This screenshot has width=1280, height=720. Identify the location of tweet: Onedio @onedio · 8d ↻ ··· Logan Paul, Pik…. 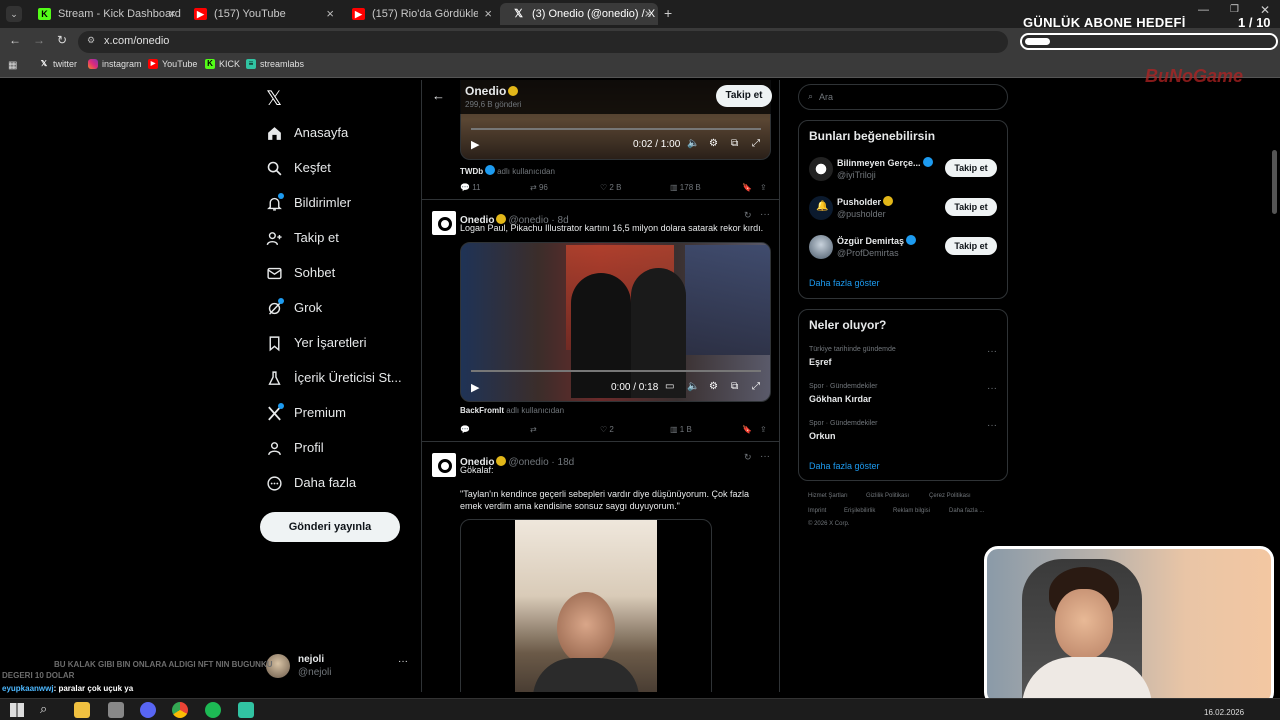
(600, 321).